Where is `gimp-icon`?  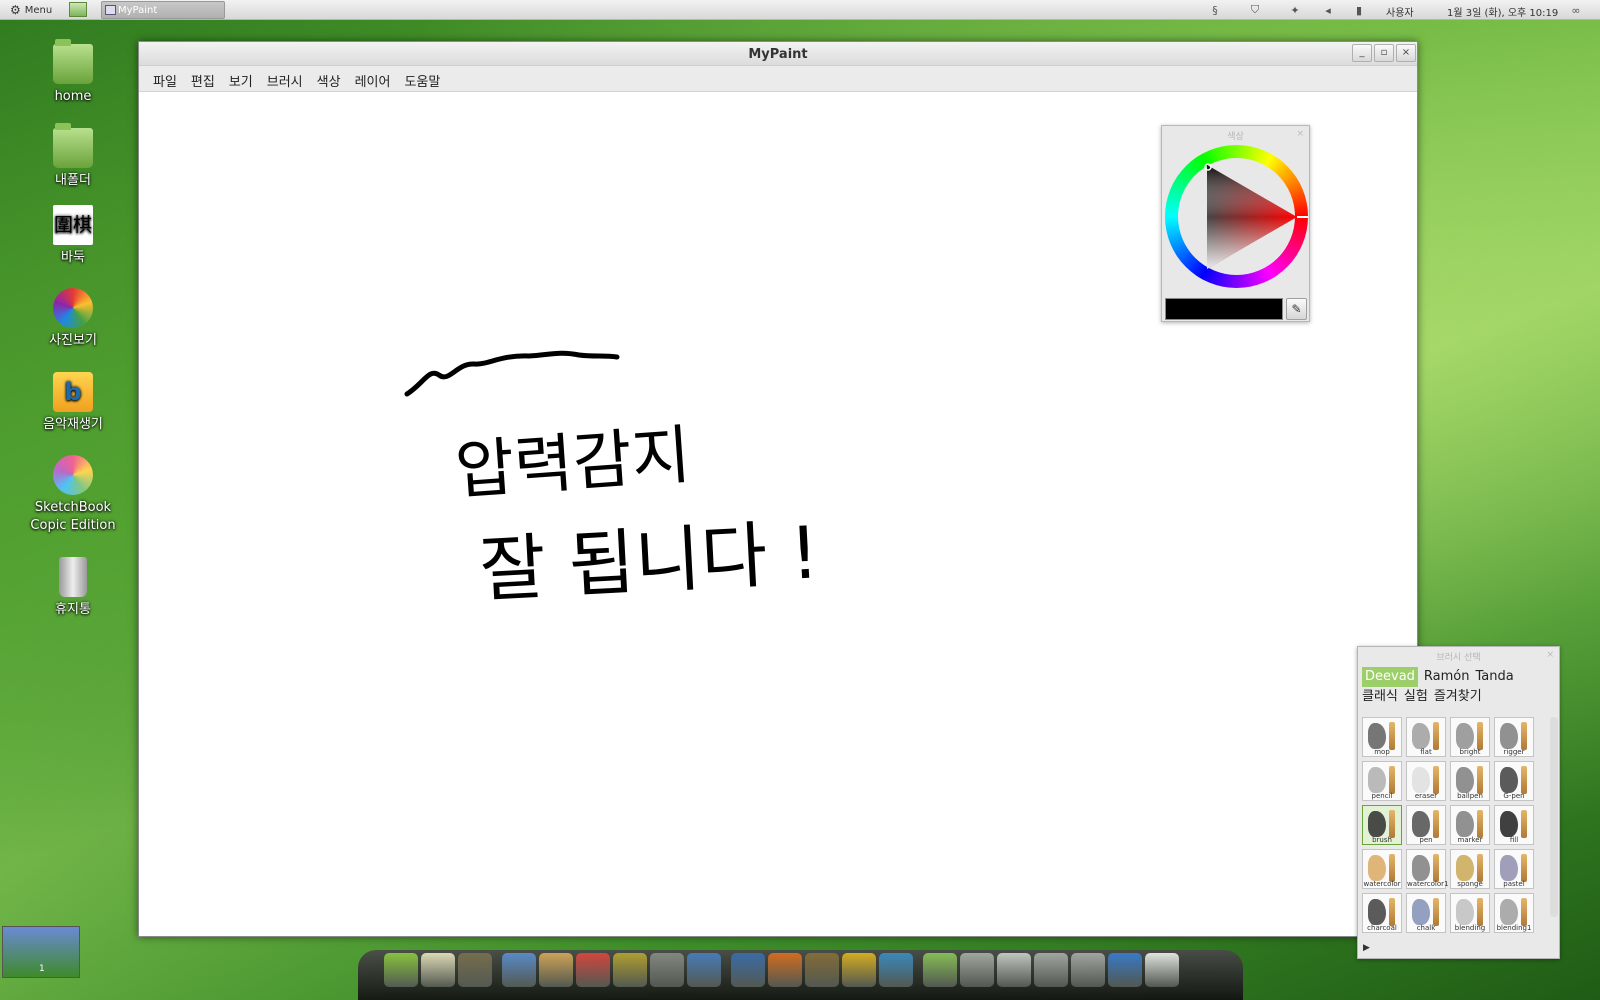
gimp-icon is located at coordinates (475, 970).